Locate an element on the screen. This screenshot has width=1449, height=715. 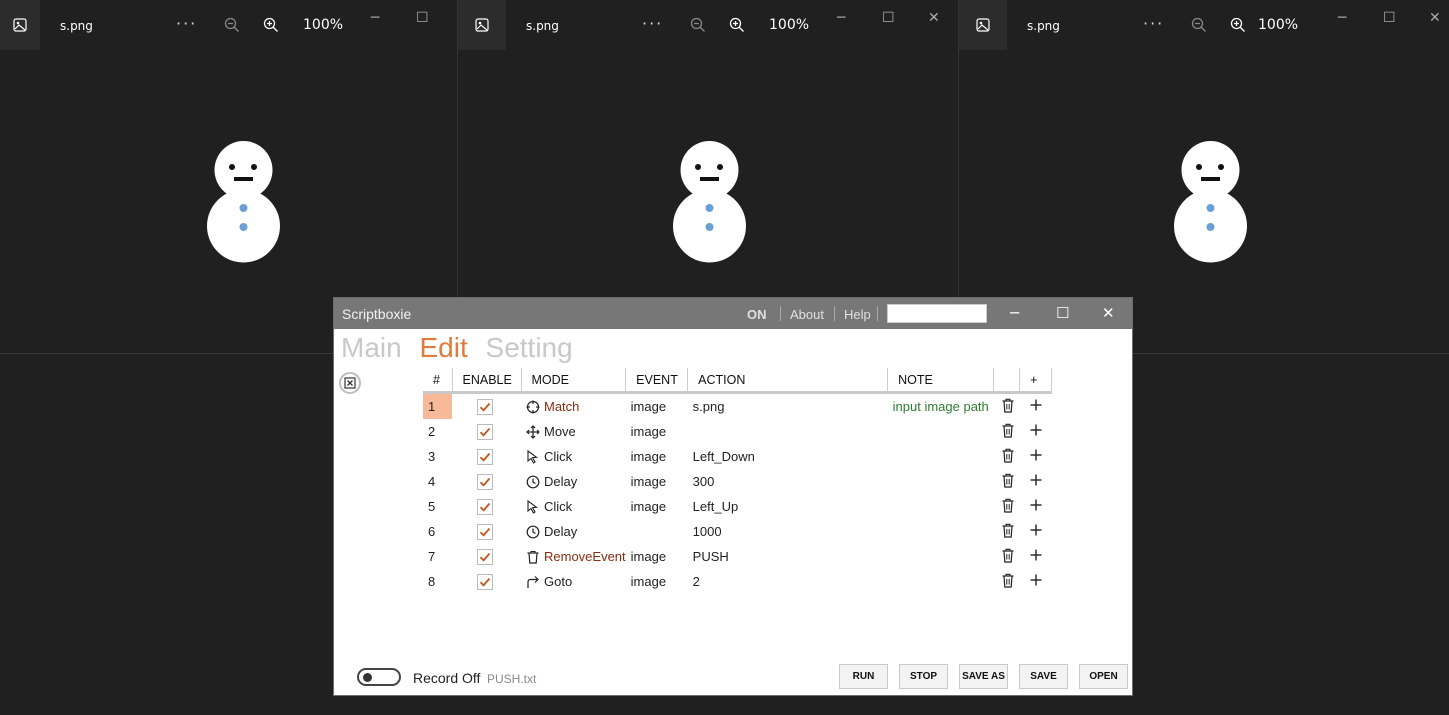
row-number: 1 is located at coordinates (437, 405).